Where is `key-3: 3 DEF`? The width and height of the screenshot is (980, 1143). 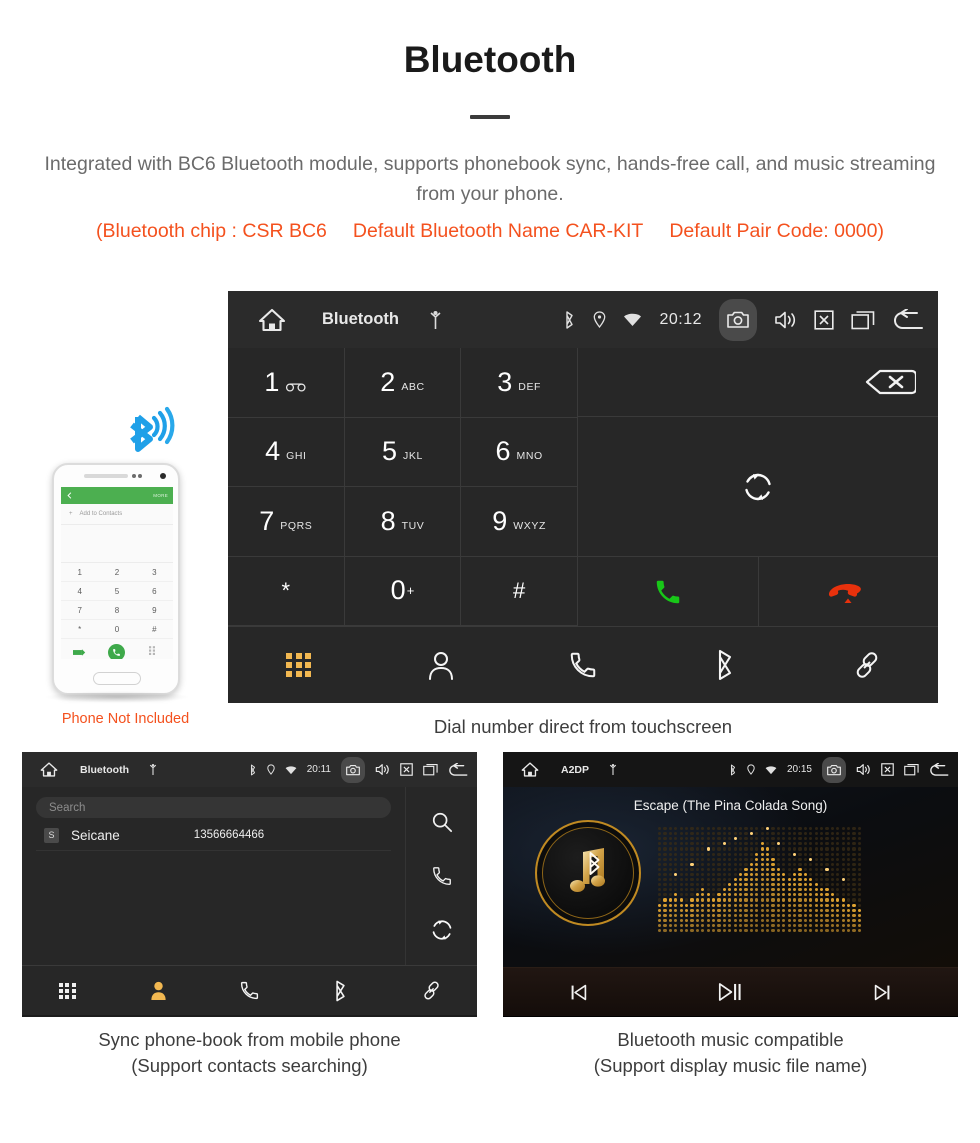 key-3: 3 DEF is located at coordinates (519, 383).